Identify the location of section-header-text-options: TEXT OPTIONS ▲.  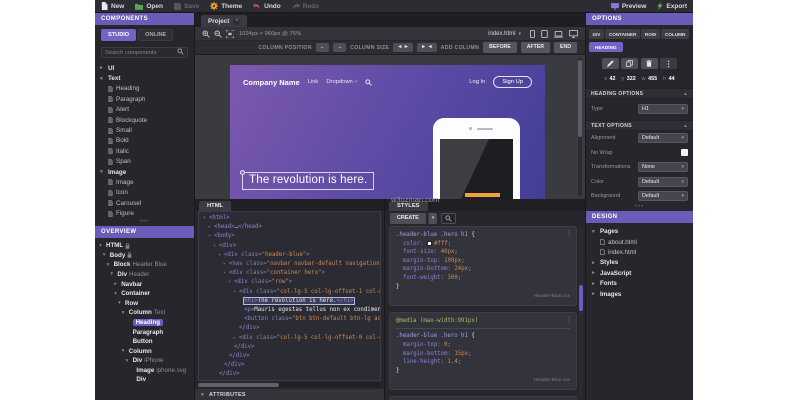
(639, 125).